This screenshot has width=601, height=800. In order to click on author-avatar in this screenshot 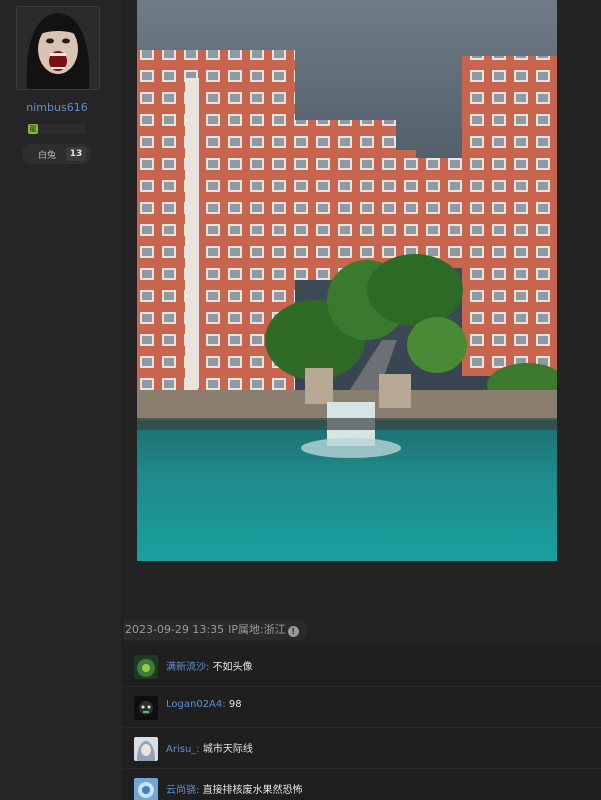, I will do `click(58, 48)`.